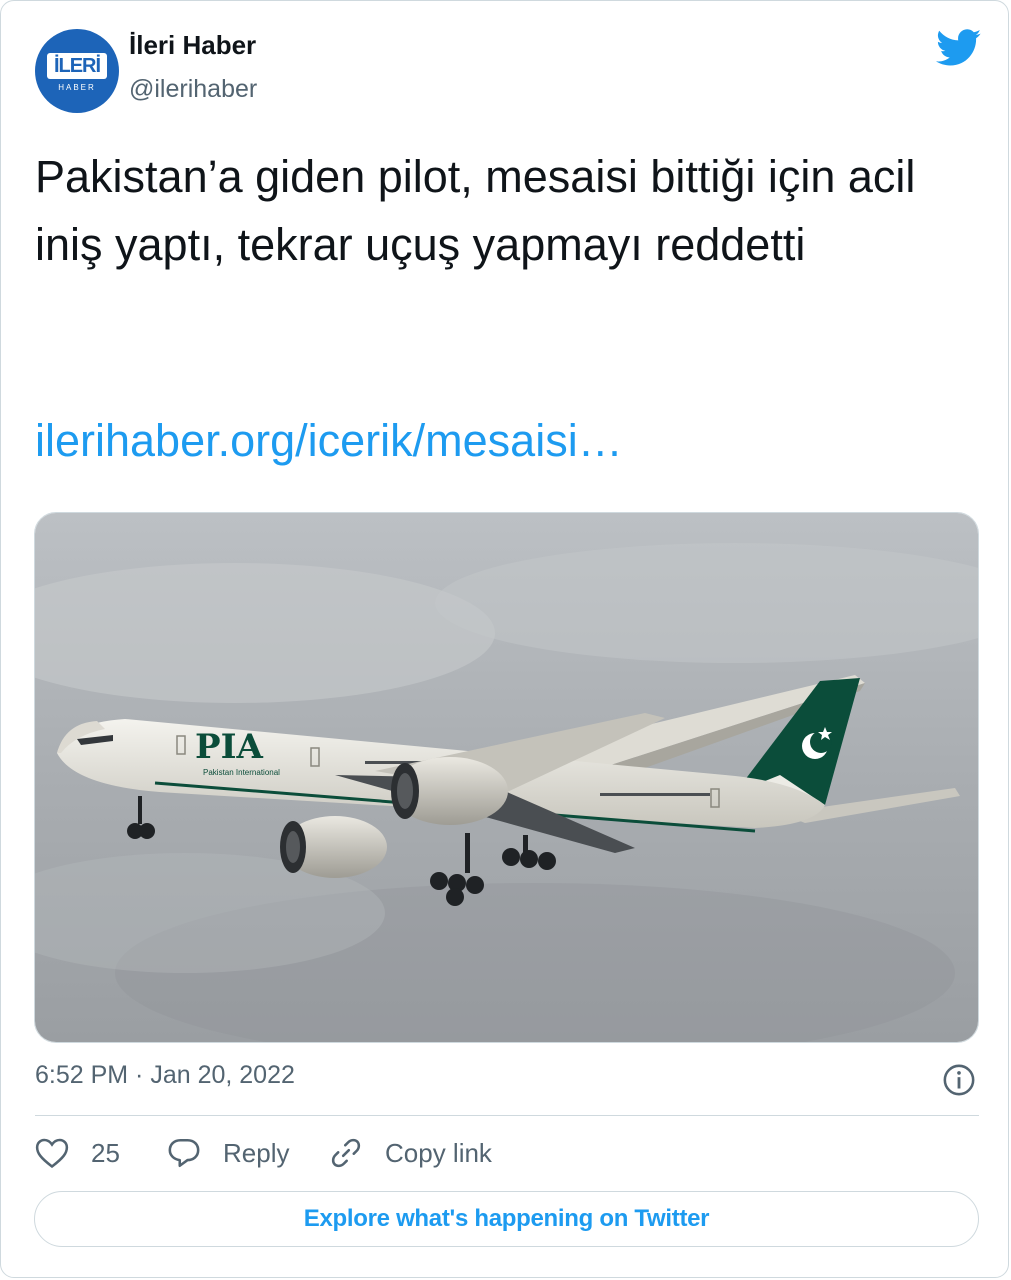 The width and height of the screenshot is (1011, 1280). I want to click on reply-button: Reply, so click(228, 1153).